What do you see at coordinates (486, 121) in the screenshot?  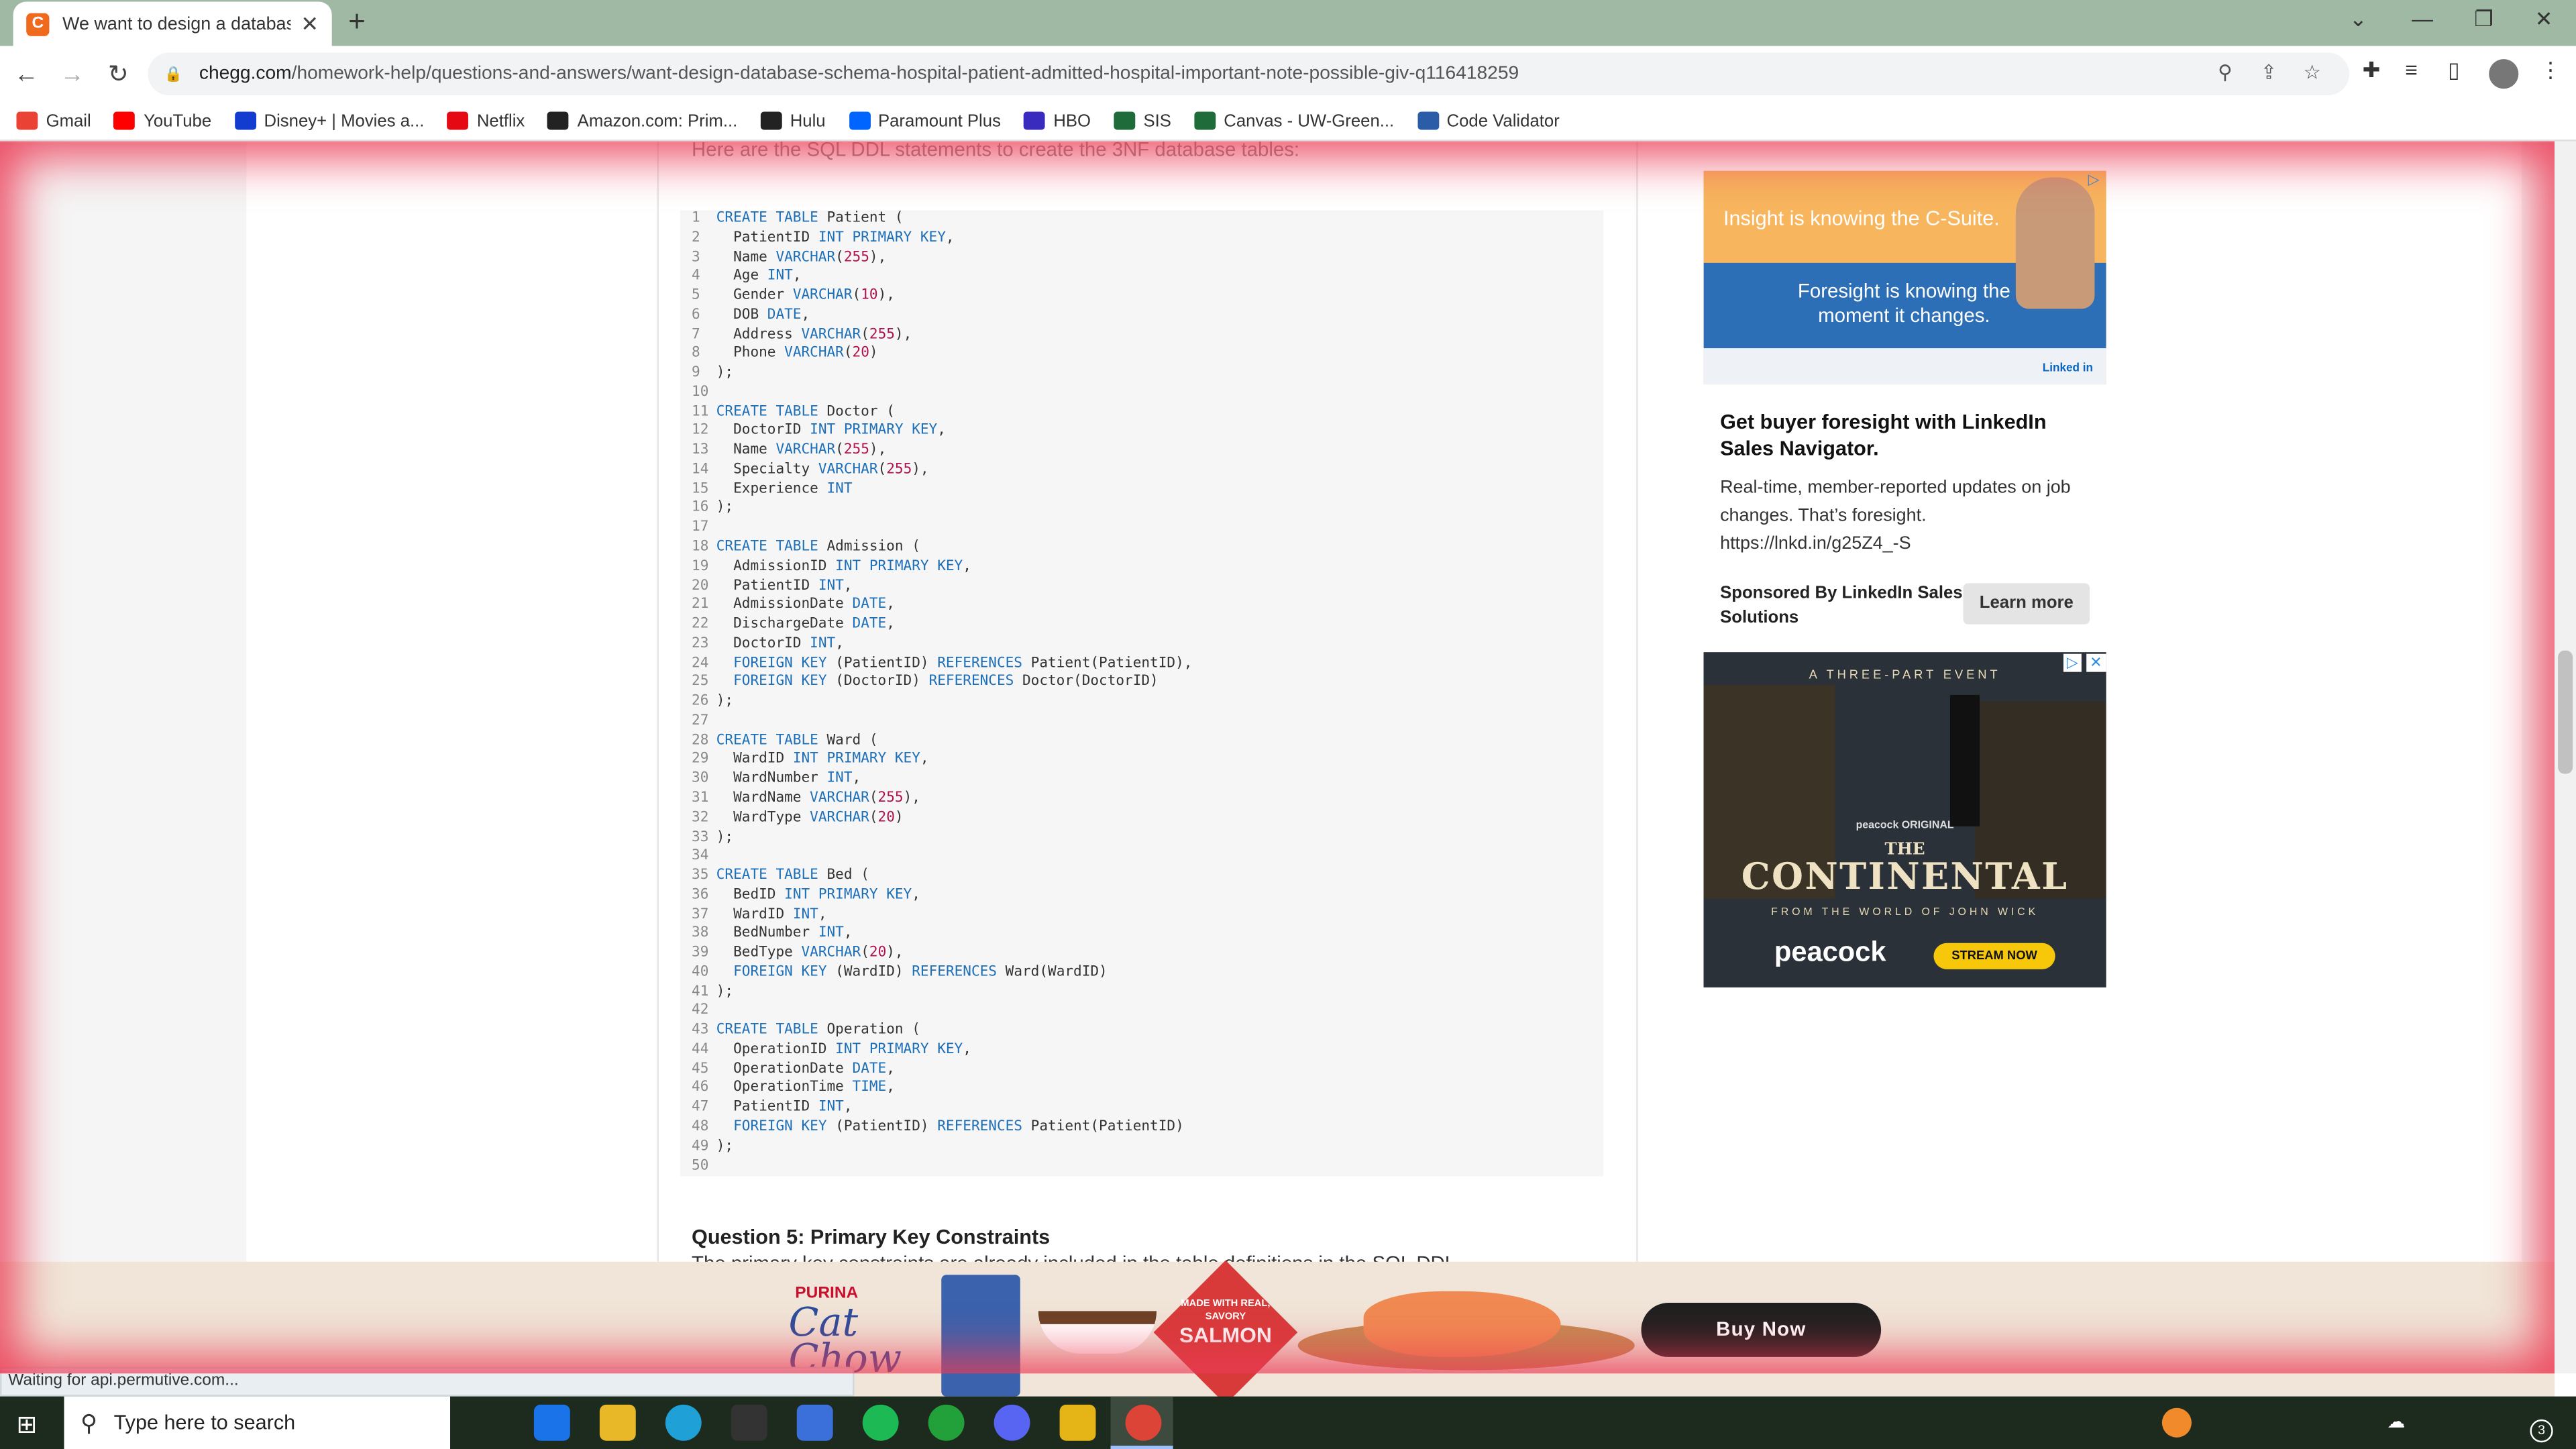 I see `bookmark-netflix: Netflix` at bounding box center [486, 121].